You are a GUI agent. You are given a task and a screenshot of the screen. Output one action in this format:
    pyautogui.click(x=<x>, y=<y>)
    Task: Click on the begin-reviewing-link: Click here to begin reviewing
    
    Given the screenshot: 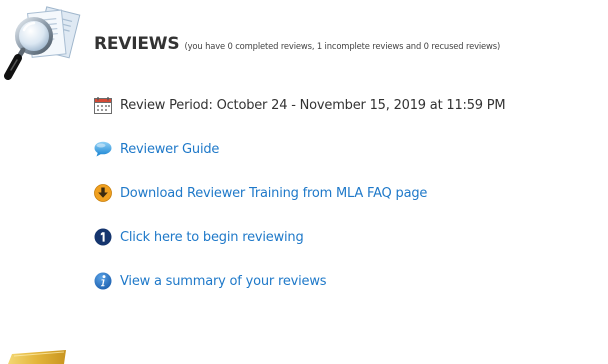 What is the action you would take?
    pyautogui.click(x=212, y=237)
    